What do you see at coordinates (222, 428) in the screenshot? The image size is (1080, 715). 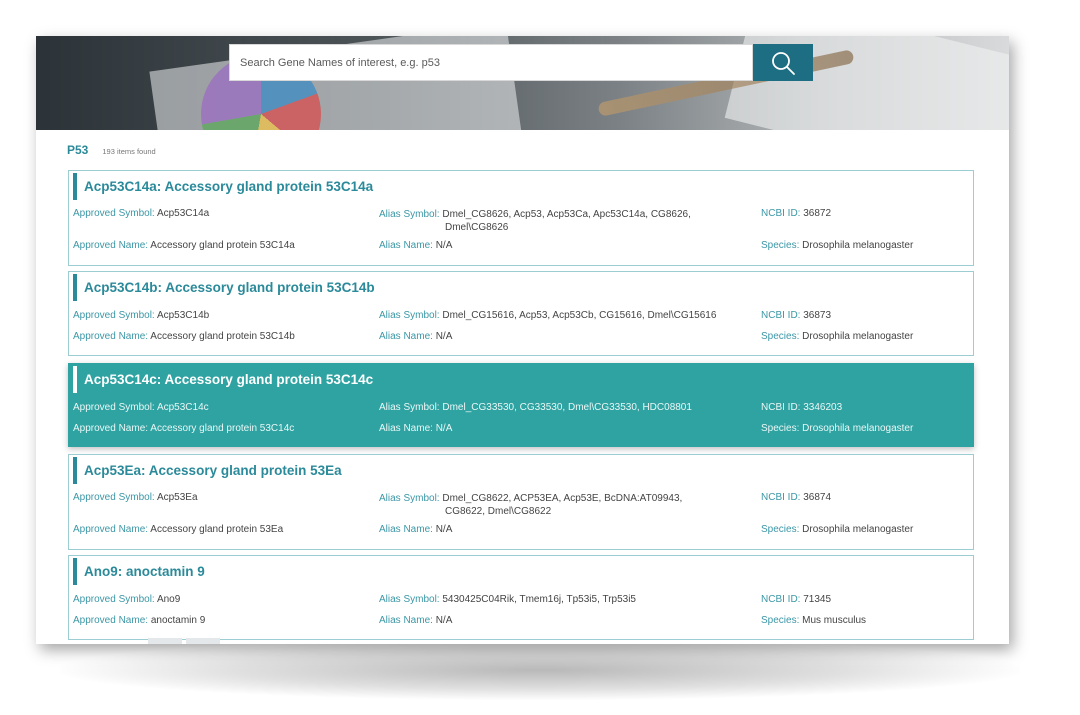 I see `approved-name-value: Accessory gland protein 53C14c` at bounding box center [222, 428].